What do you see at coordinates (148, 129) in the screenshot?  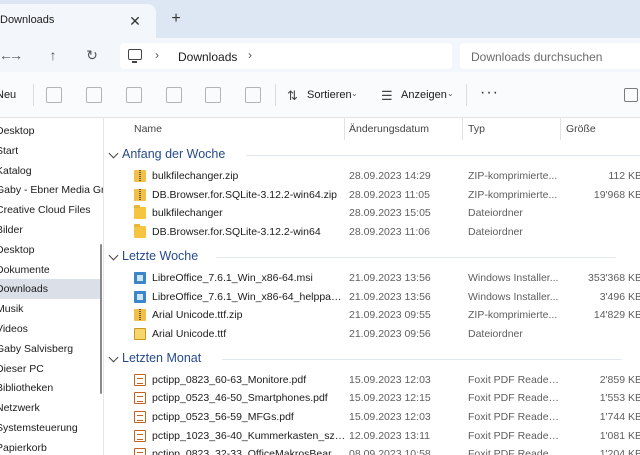 I see `column-header-name: Name` at bounding box center [148, 129].